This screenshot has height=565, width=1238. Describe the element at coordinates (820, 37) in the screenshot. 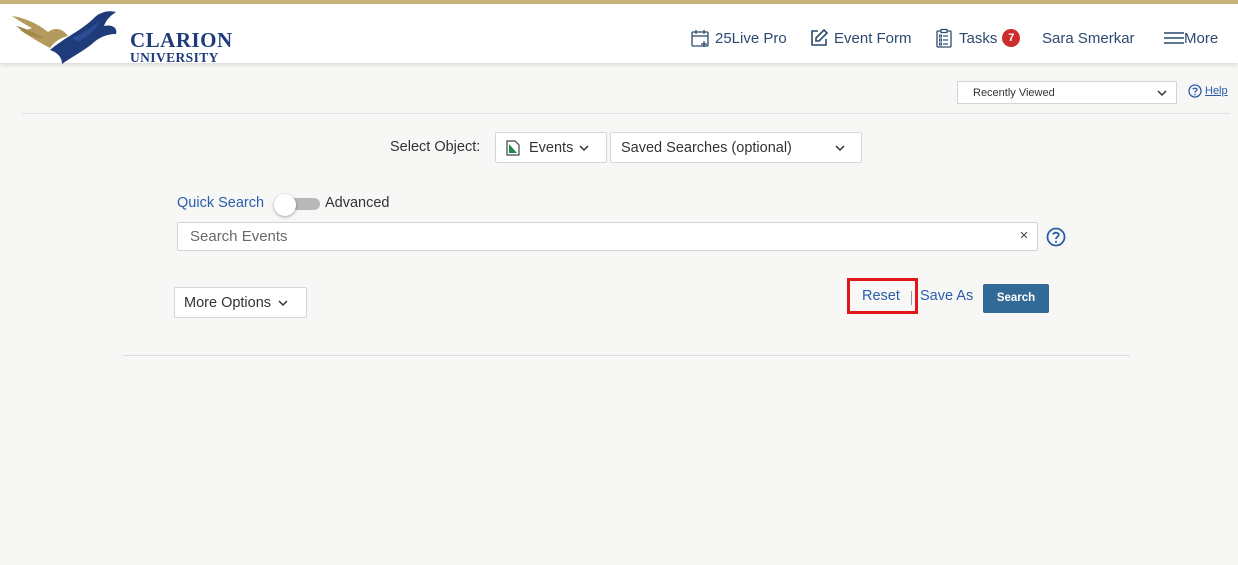

I see `edit-icon` at that location.